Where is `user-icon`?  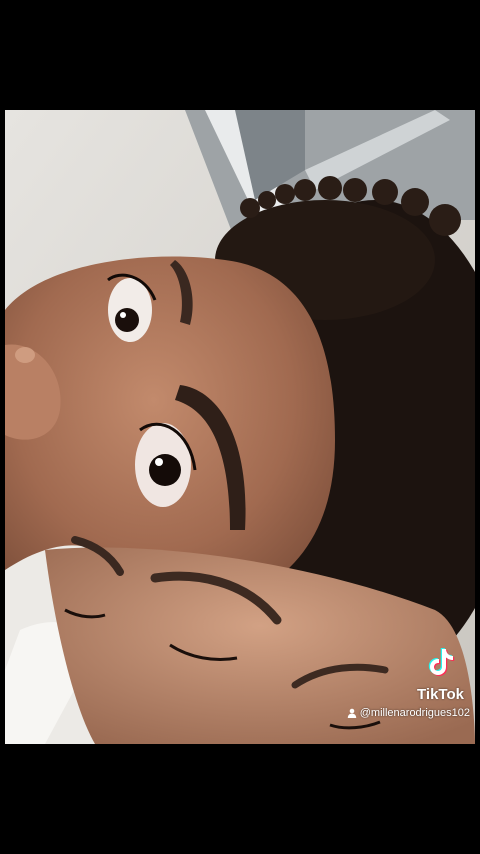
user-icon is located at coordinates (352, 713).